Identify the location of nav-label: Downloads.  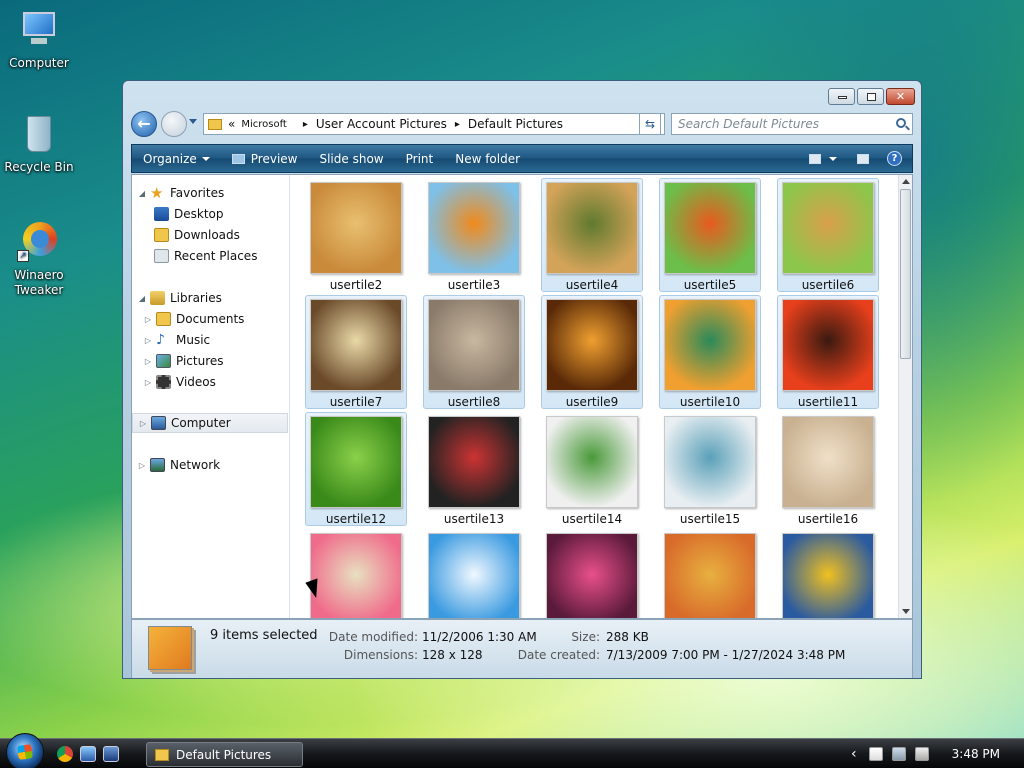
(207, 235).